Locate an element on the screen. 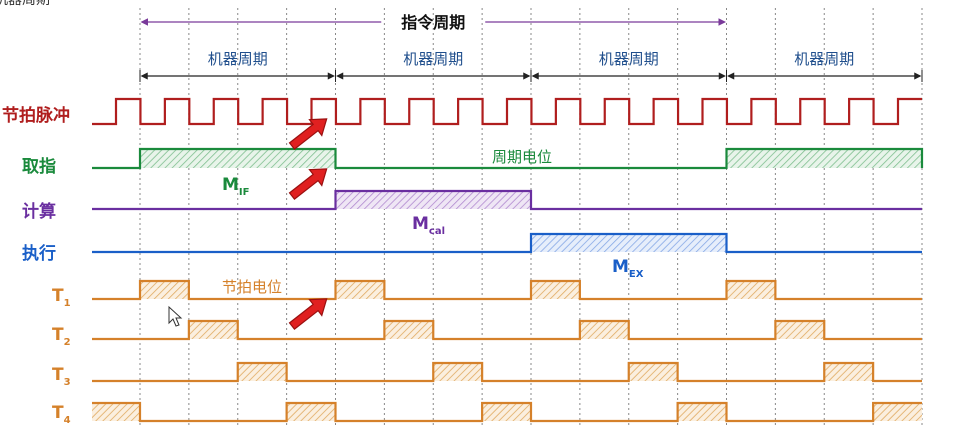  machine-cycle-label-2: 机器周期 is located at coordinates (433, 59).